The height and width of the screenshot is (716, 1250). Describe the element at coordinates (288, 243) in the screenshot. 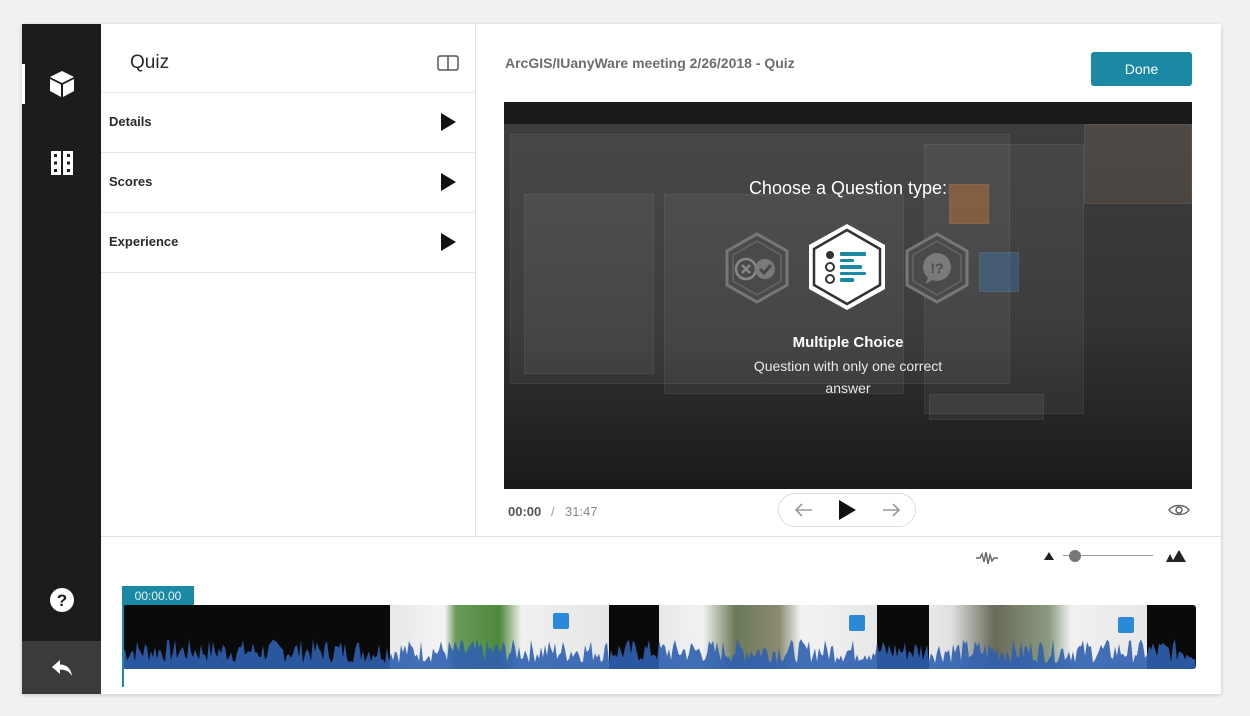

I see `section-experience: Experience` at that location.